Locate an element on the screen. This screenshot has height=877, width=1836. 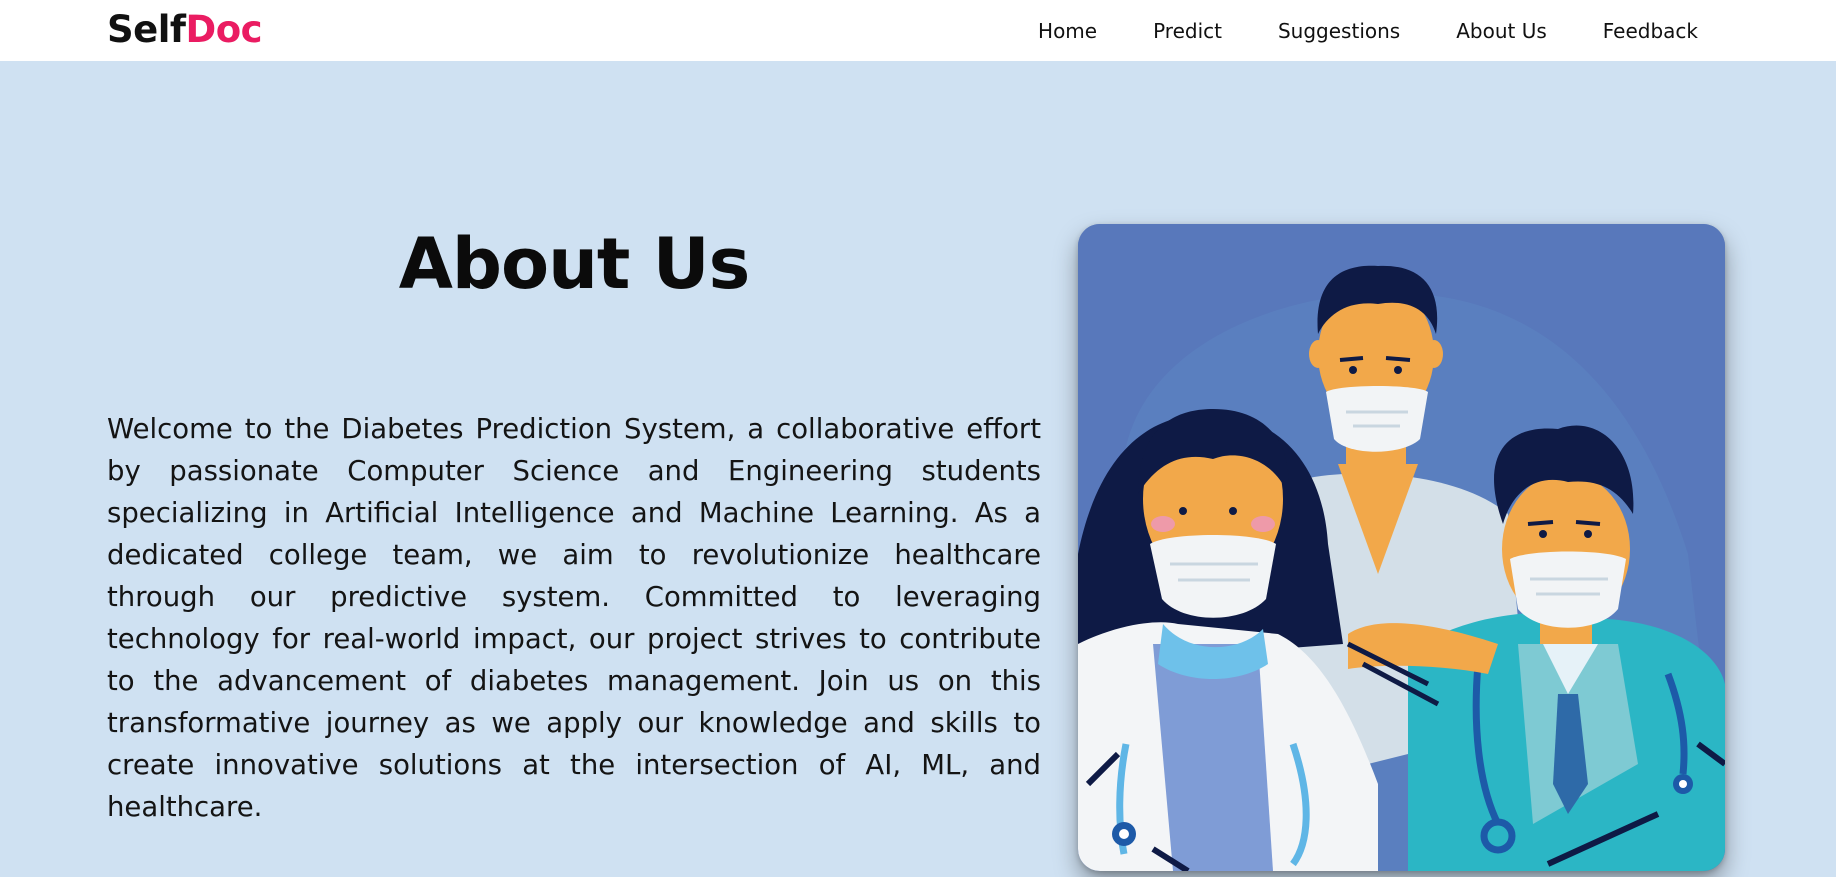
nav-link-home: Home is located at coordinates (1067, 31).